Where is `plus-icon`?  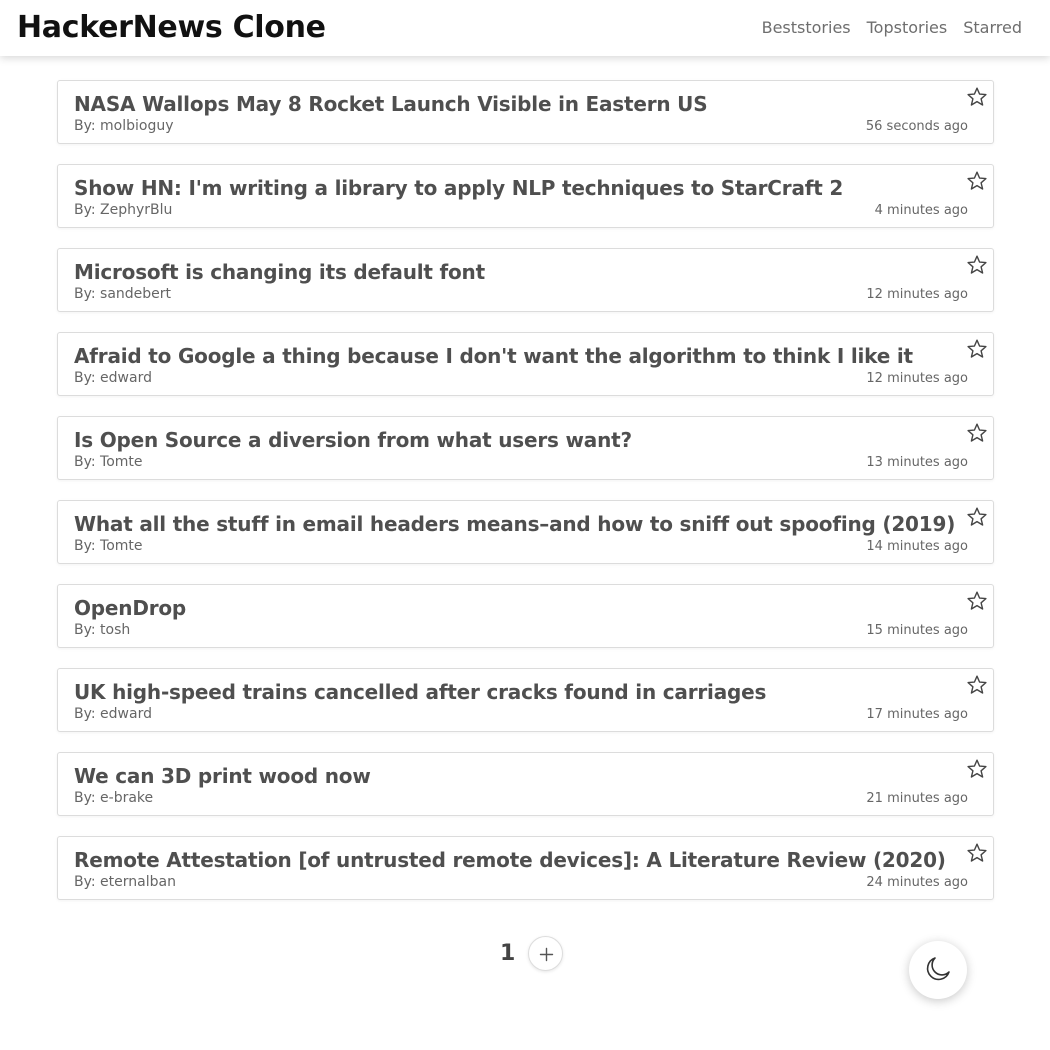
plus-icon is located at coordinates (546, 954).